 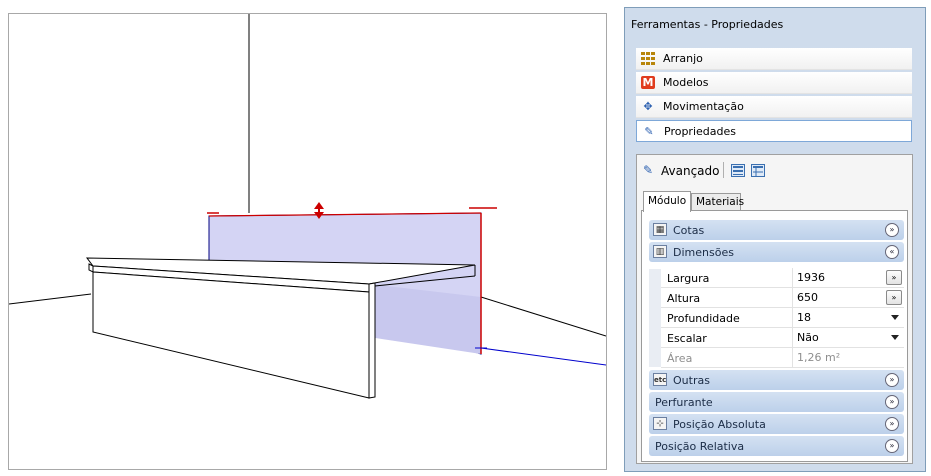 What do you see at coordinates (684, 298) in the screenshot?
I see `property-name: Altura` at bounding box center [684, 298].